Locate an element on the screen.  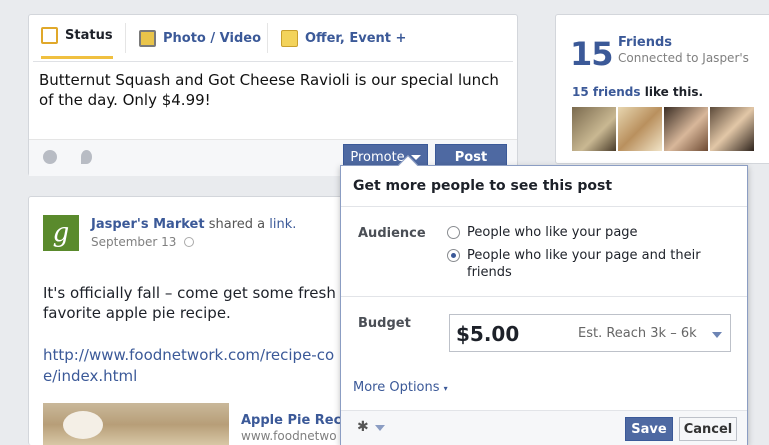
gear-icon: ✱ is located at coordinates (363, 427).